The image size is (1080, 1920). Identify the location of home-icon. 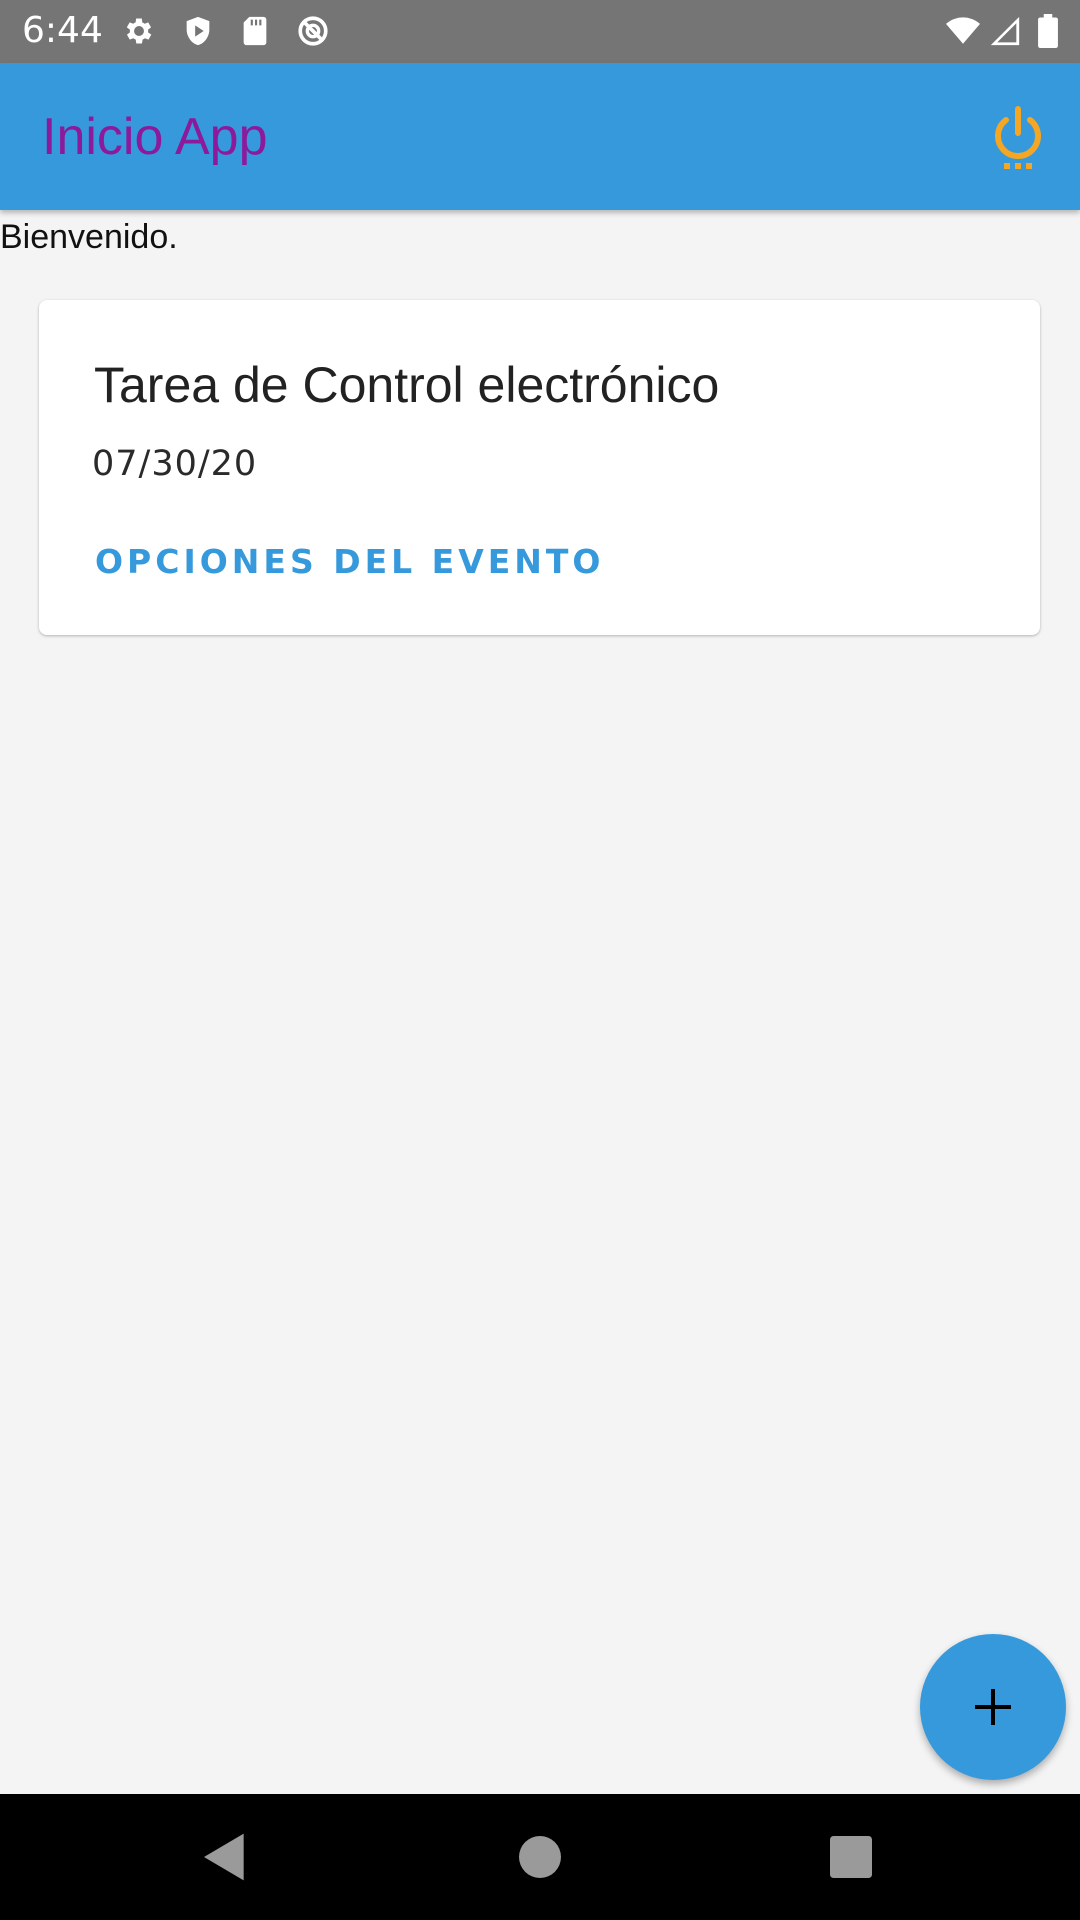
(540, 1857).